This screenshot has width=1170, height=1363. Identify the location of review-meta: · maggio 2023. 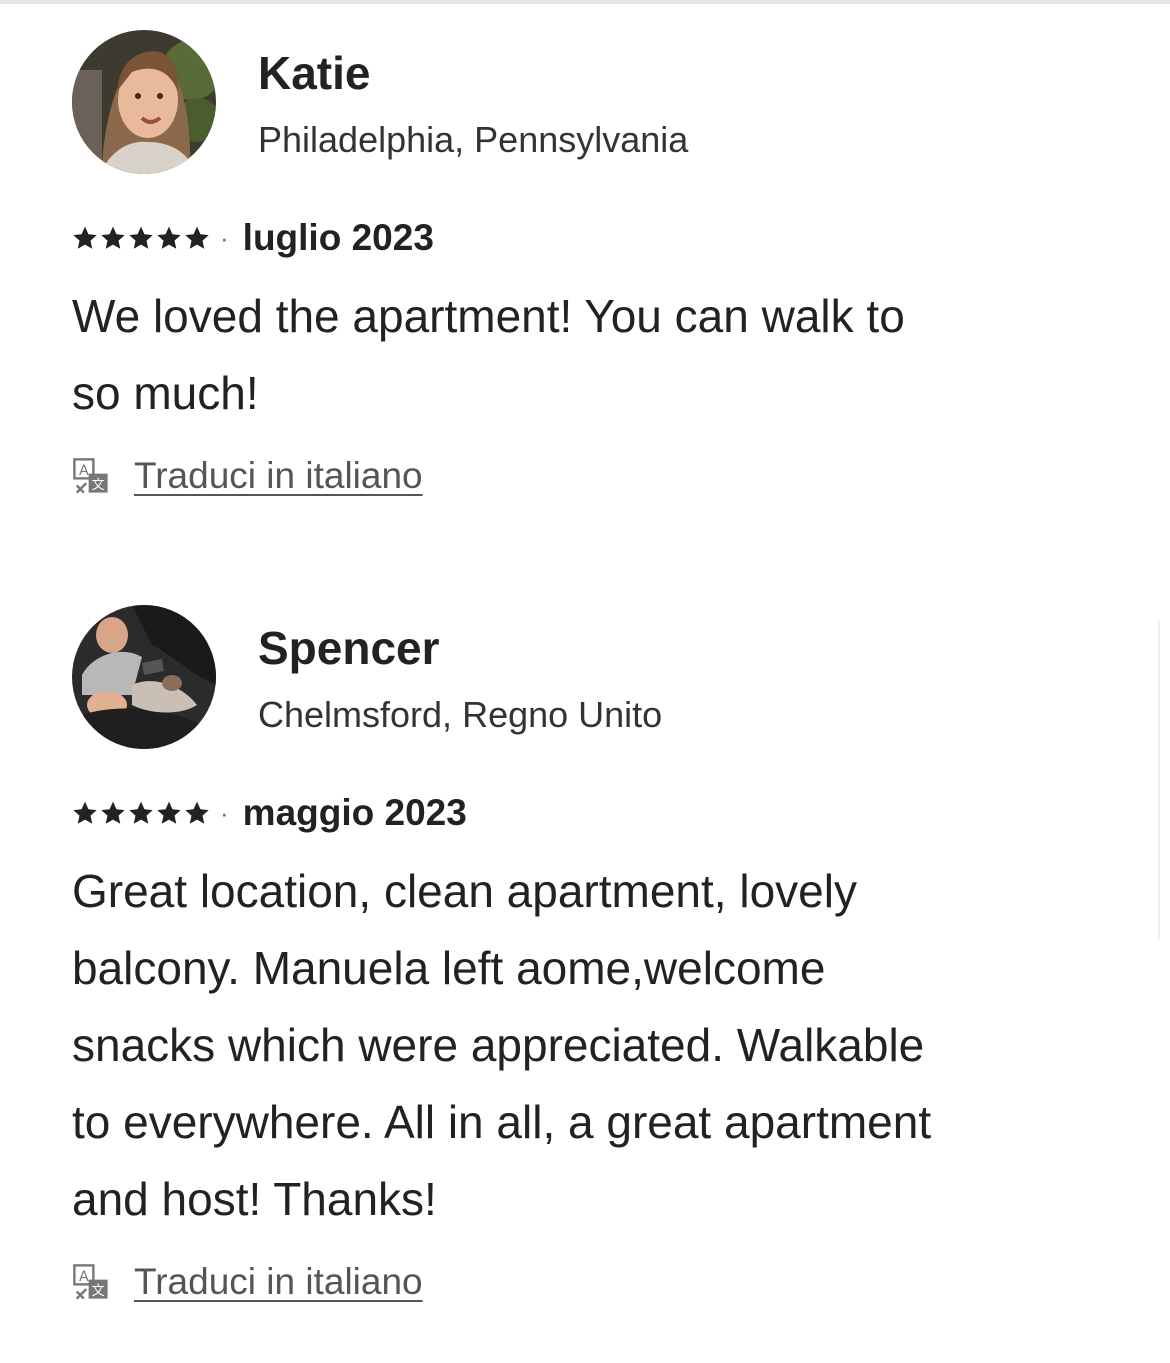
(592, 812).